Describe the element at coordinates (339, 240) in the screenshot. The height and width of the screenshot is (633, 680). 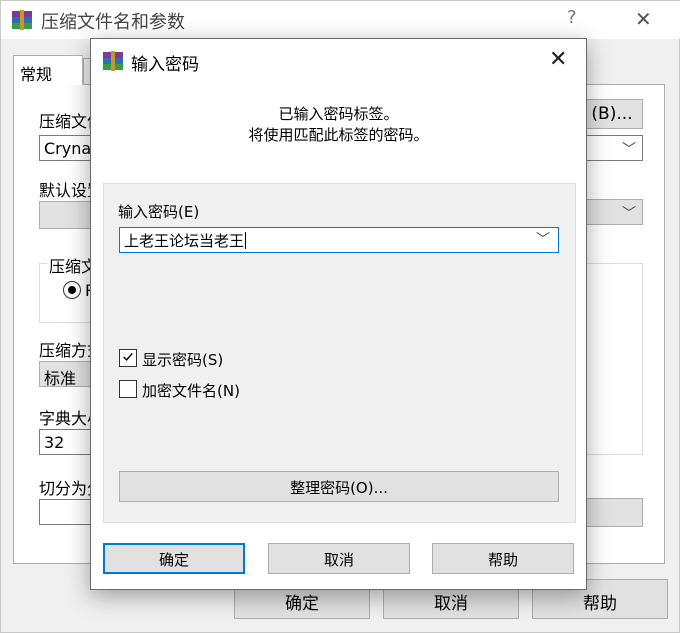
I see `password-input: 上老王论坛当老王 ﹀` at that location.